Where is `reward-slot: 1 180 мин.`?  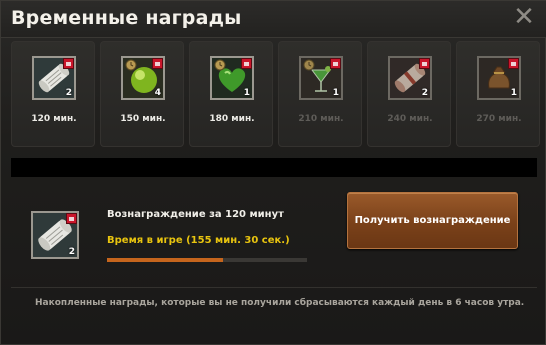
reward-slot: 1 180 мин. is located at coordinates (231, 94).